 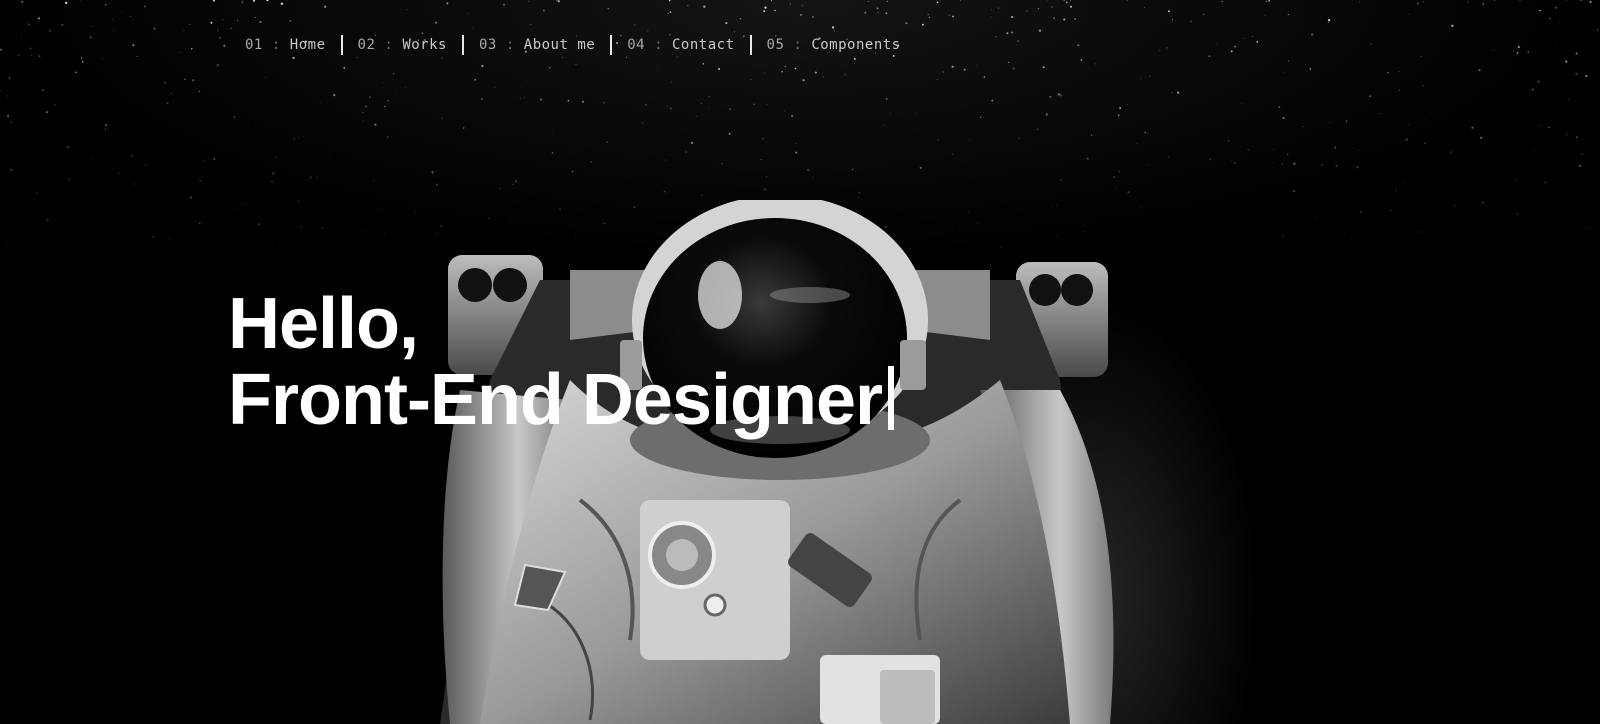 I want to click on nav-item-works: 02: Works, so click(x=402, y=45).